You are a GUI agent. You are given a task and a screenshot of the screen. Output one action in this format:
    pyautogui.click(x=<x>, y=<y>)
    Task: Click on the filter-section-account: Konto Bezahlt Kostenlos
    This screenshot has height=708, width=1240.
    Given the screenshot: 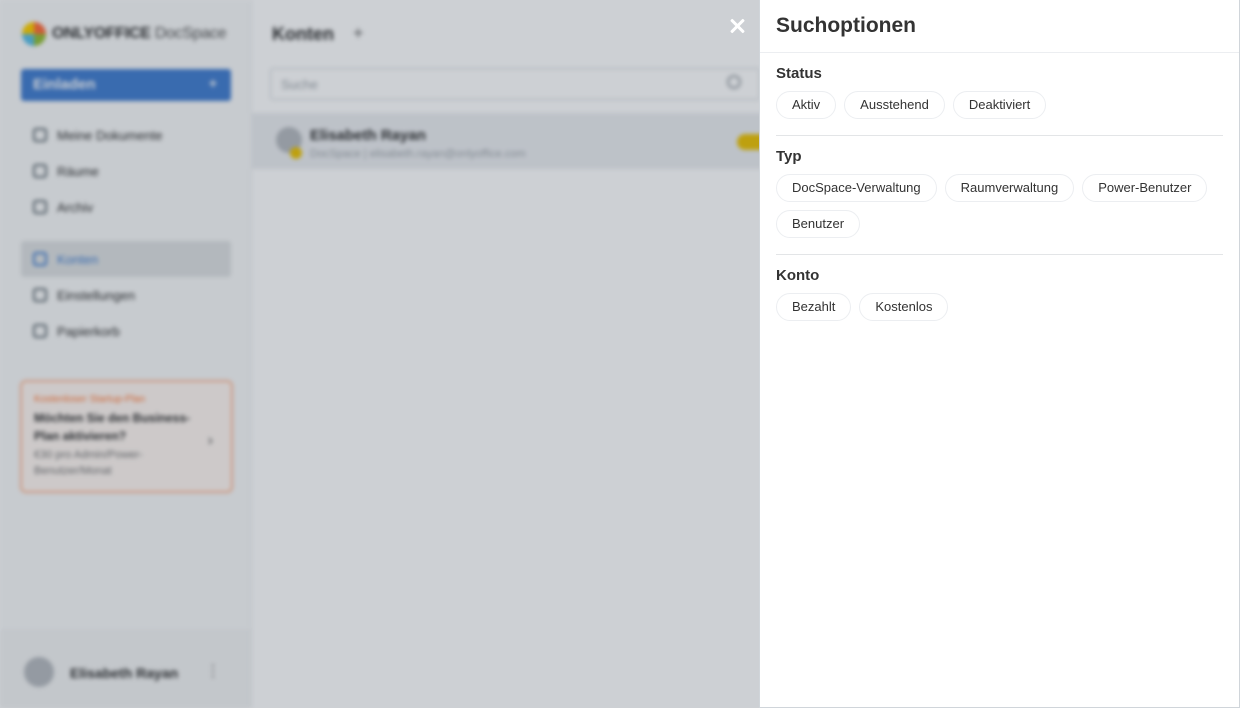 What is the action you would take?
    pyautogui.click(x=999, y=296)
    